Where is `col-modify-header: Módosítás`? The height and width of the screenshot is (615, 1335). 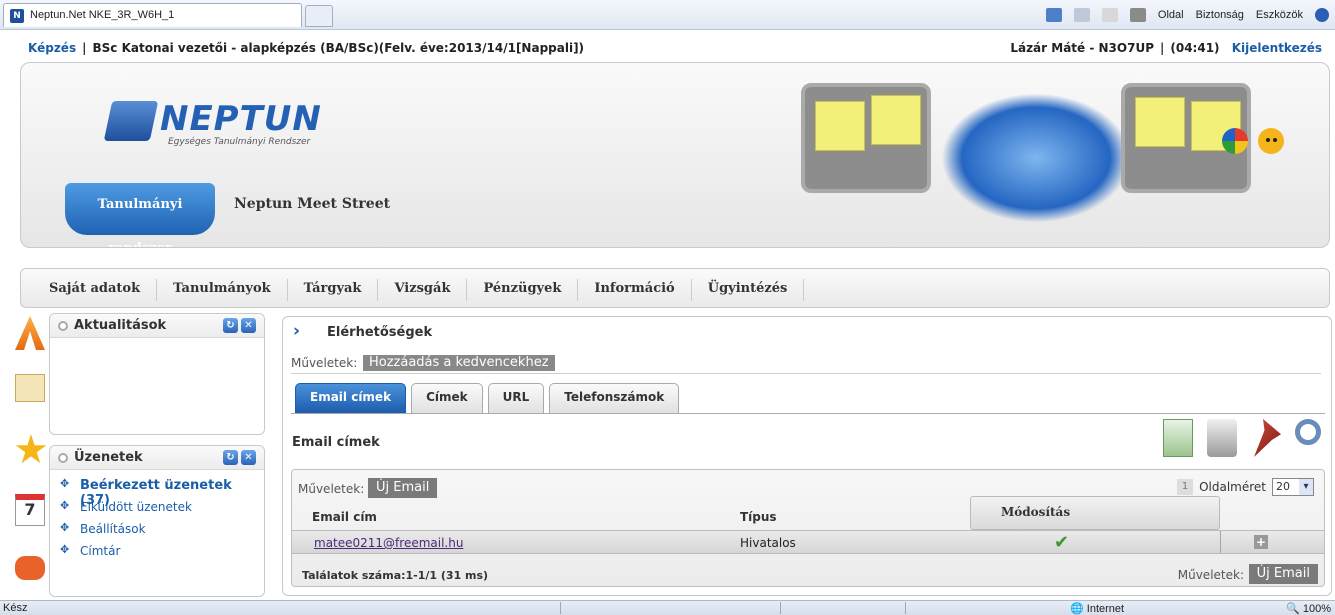
col-modify-header: Módosítás is located at coordinates (1095, 513).